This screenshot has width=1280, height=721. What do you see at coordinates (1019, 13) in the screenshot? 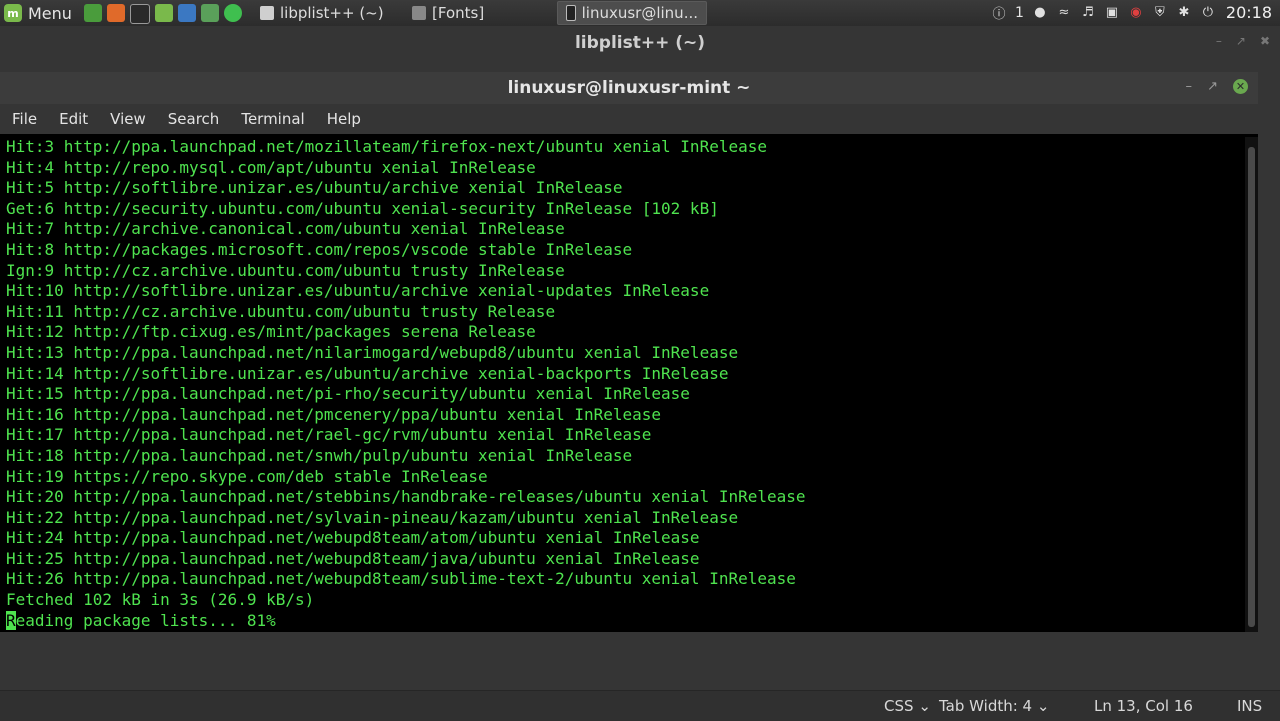
I see `workspace-number: 1` at bounding box center [1019, 13].